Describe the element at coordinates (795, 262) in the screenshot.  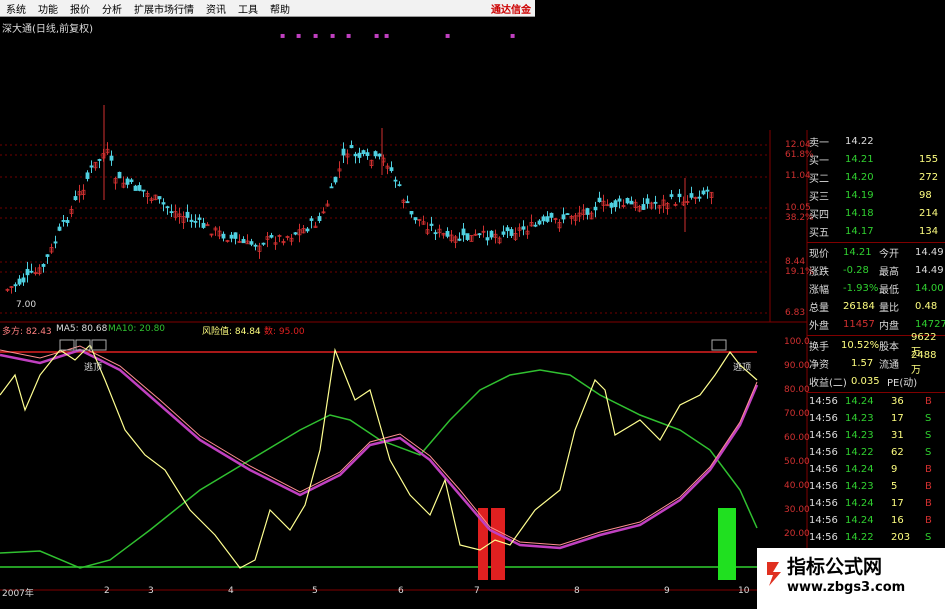
I see `price-label: 8.44` at that location.